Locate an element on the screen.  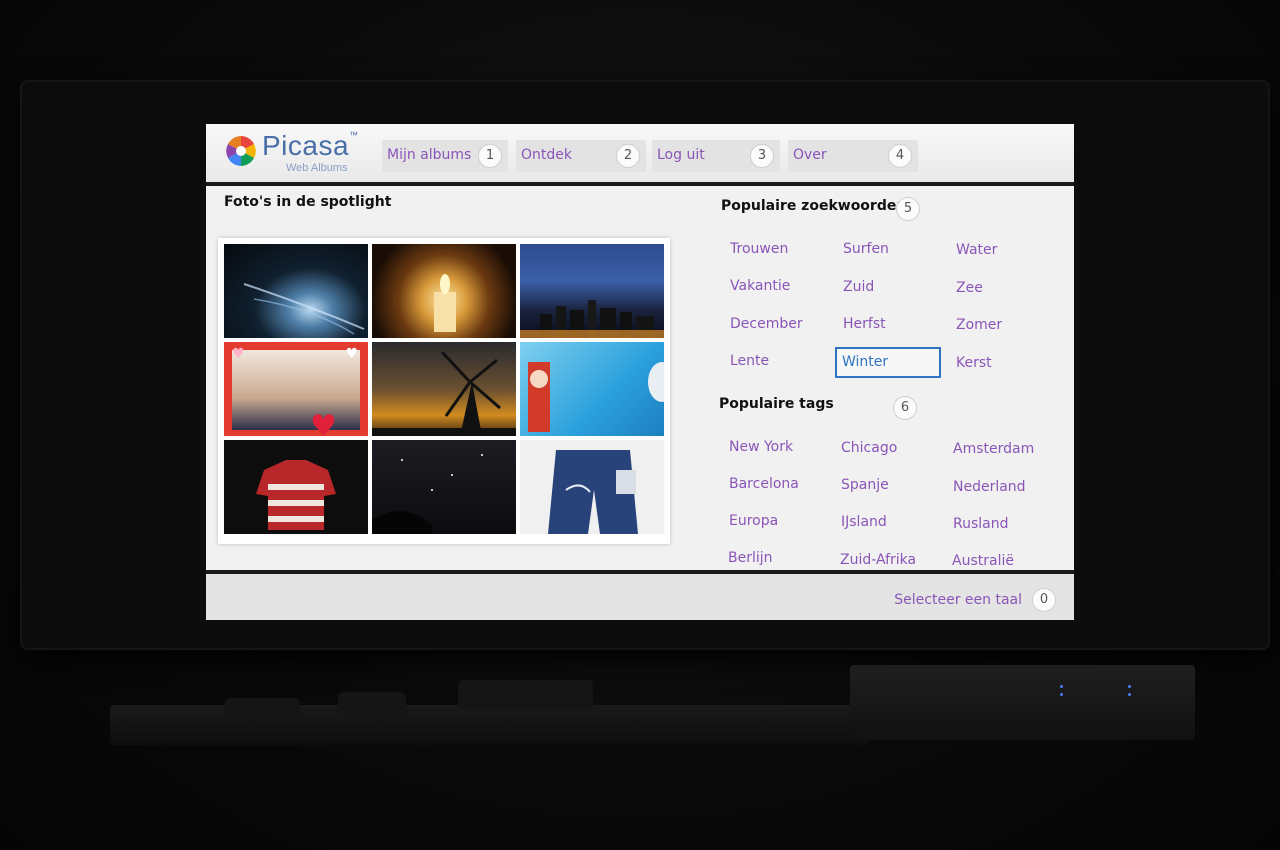
keyword-link: Zuid is located at coordinates (858, 287).